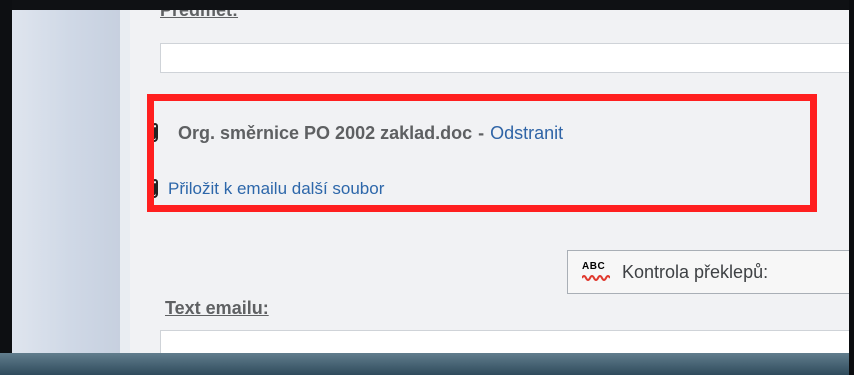  I want to click on bottom-bar, so click(427, 364).